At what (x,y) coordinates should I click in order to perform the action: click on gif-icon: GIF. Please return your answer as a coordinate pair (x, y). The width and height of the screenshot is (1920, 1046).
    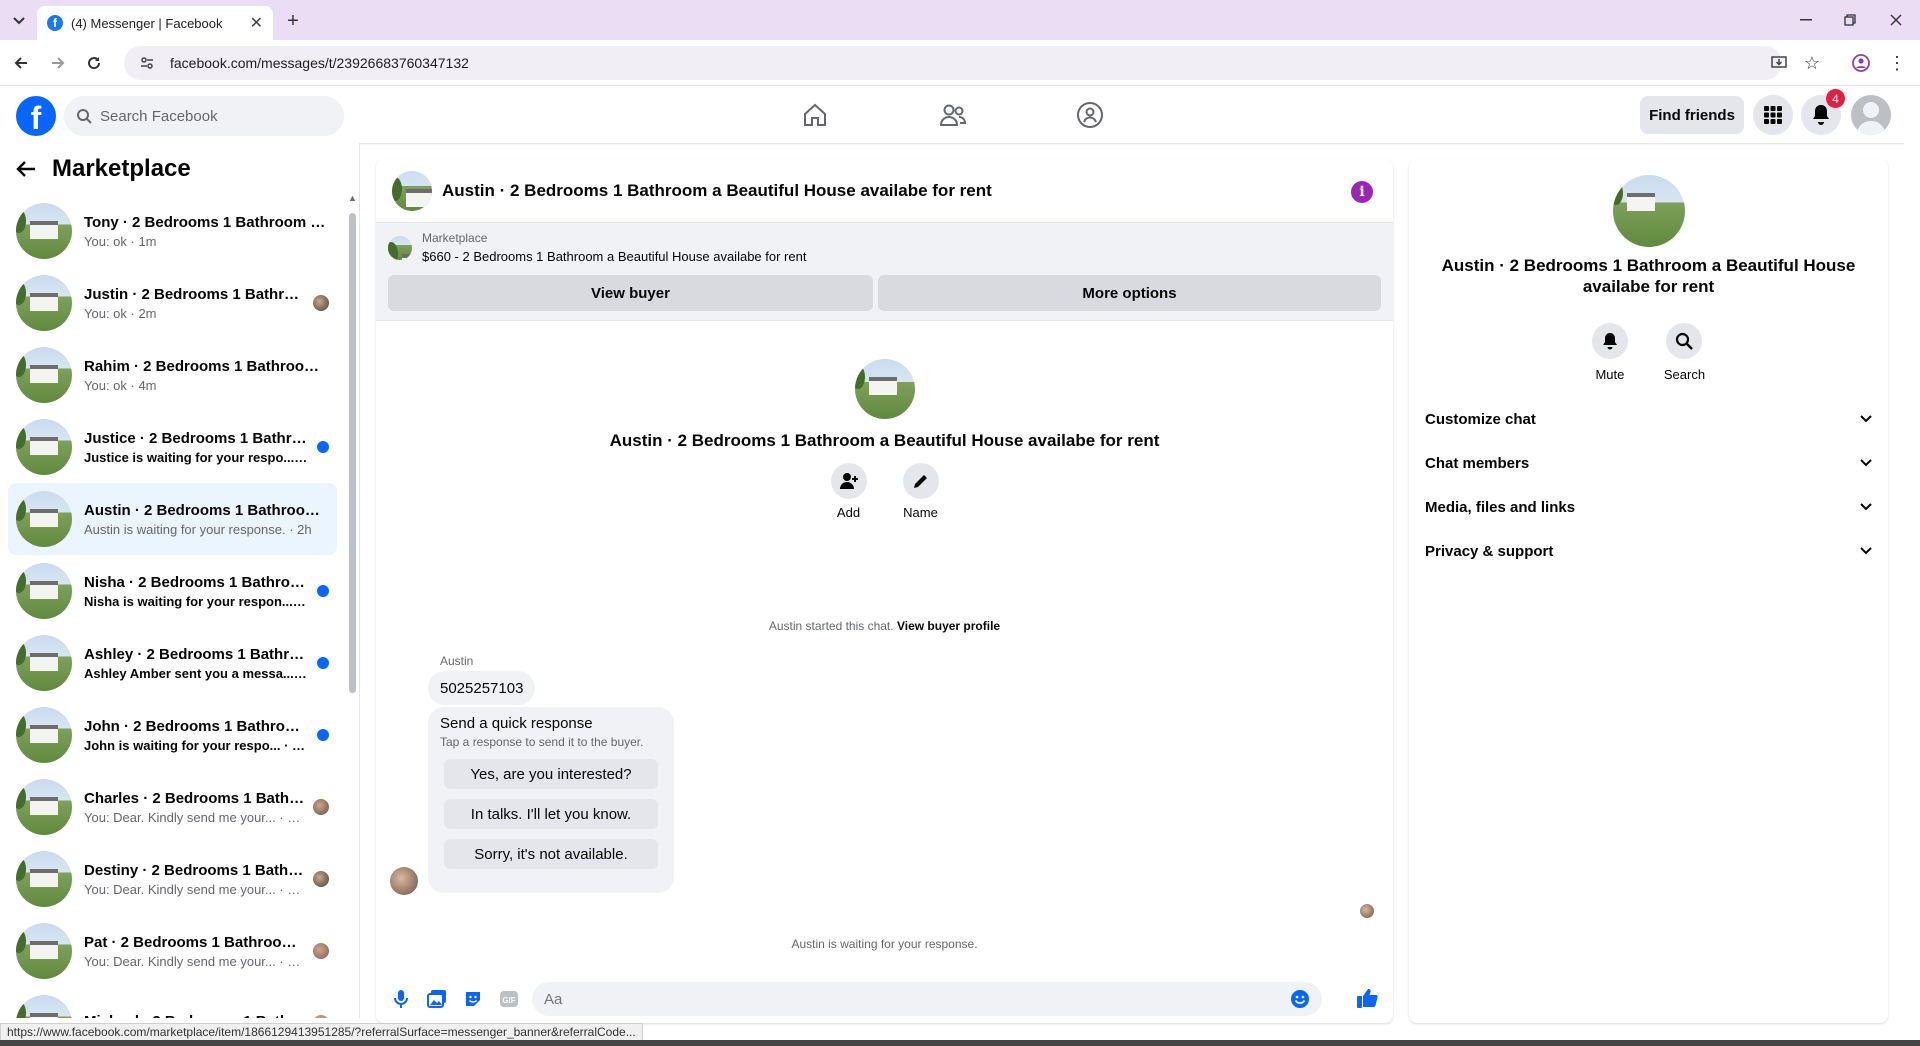
    Looking at the image, I should click on (509, 999).